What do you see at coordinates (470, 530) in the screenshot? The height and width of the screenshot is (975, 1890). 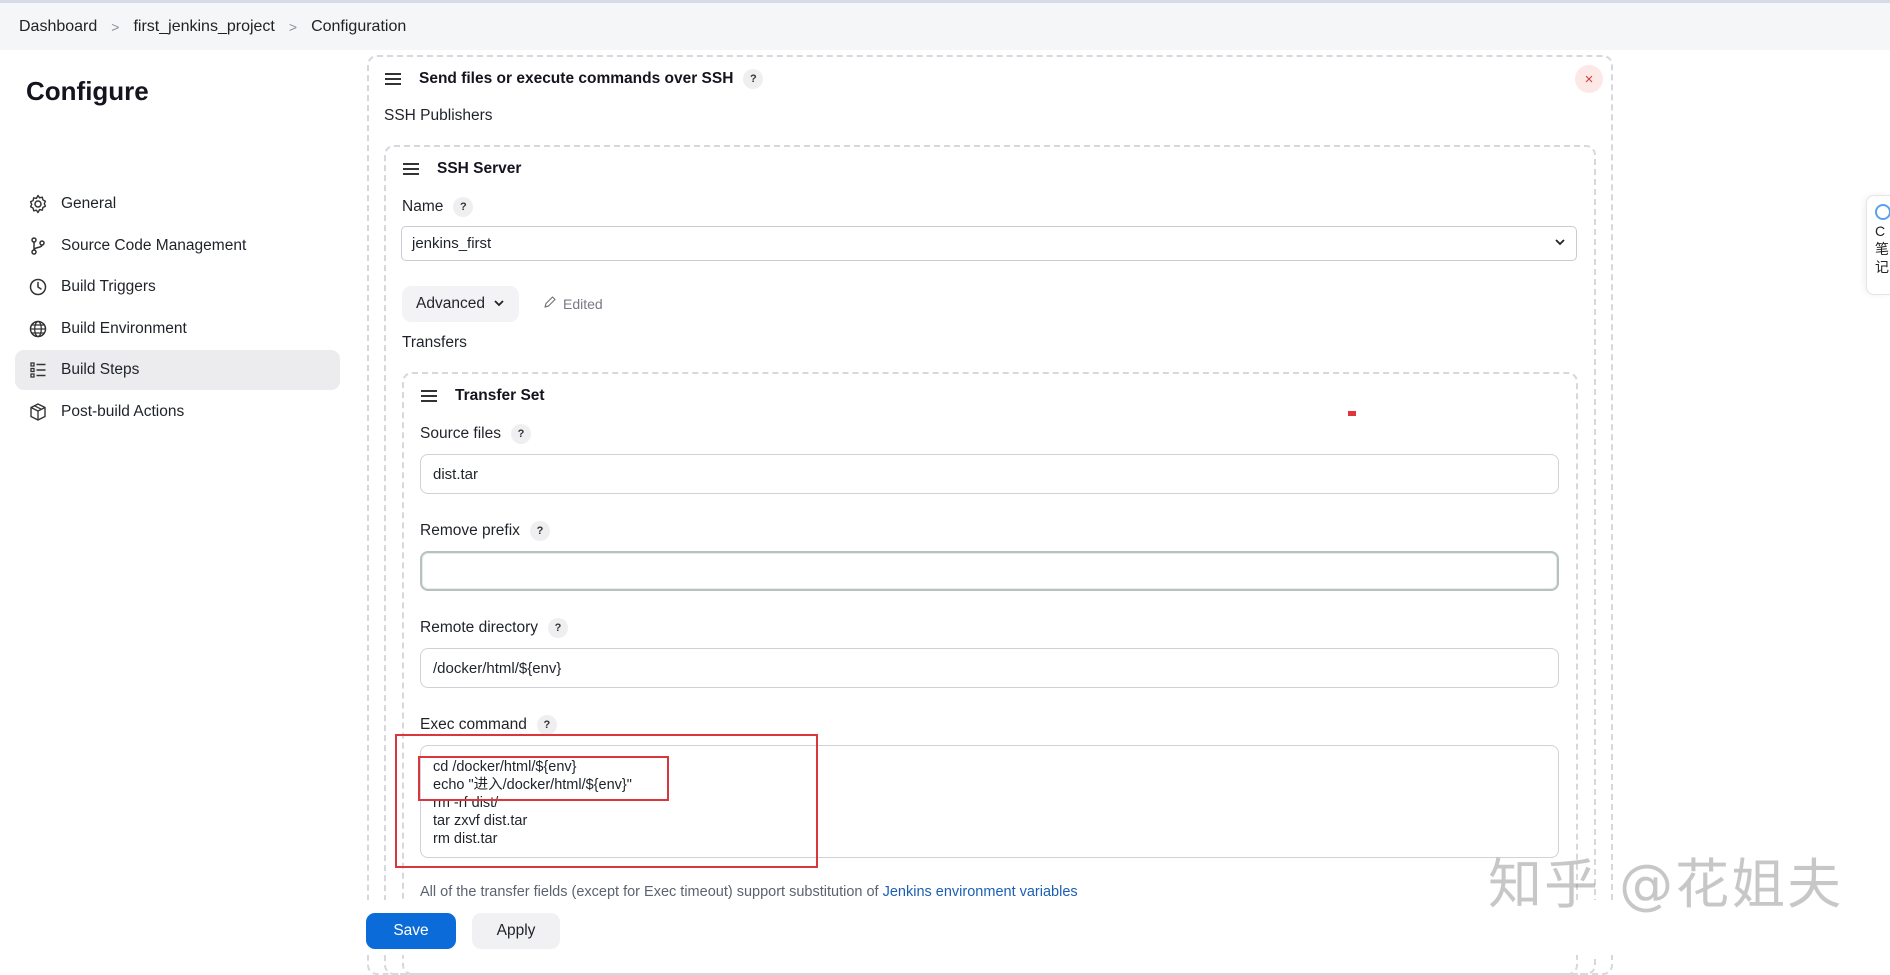 I see `remove-prefix-label: Remove prefix` at bounding box center [470, 530].